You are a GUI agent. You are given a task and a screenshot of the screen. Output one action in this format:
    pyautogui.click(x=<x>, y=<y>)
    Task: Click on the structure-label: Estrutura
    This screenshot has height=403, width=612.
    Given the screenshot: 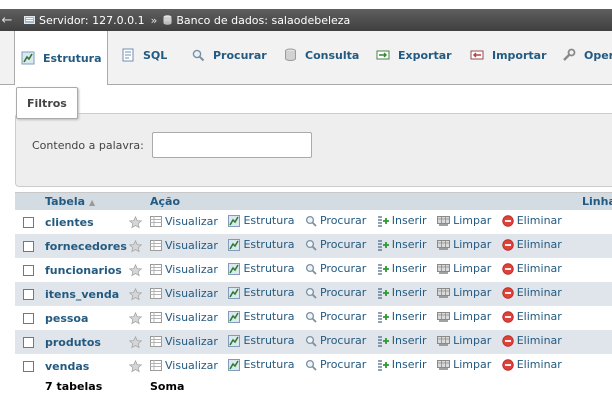 What is the action you would take?
    pyautogui.click(x=269, y=293)
    